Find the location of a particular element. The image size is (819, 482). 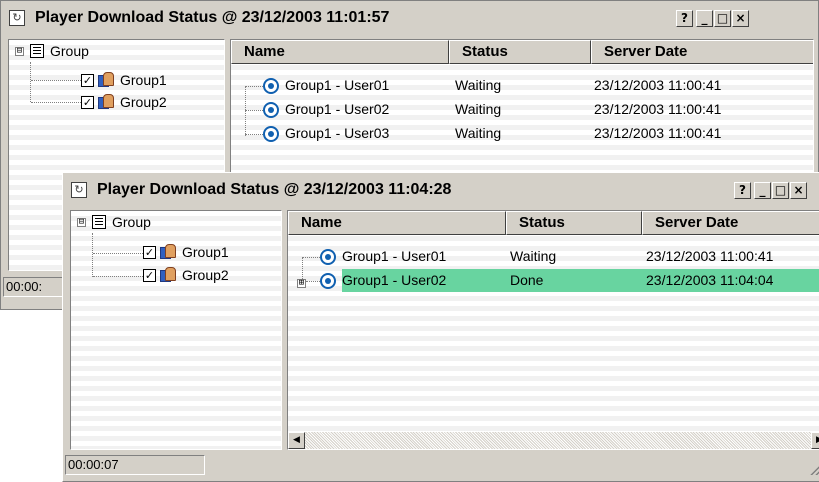

status-bar: 00:00:07 is located at coordinates (442, 465).